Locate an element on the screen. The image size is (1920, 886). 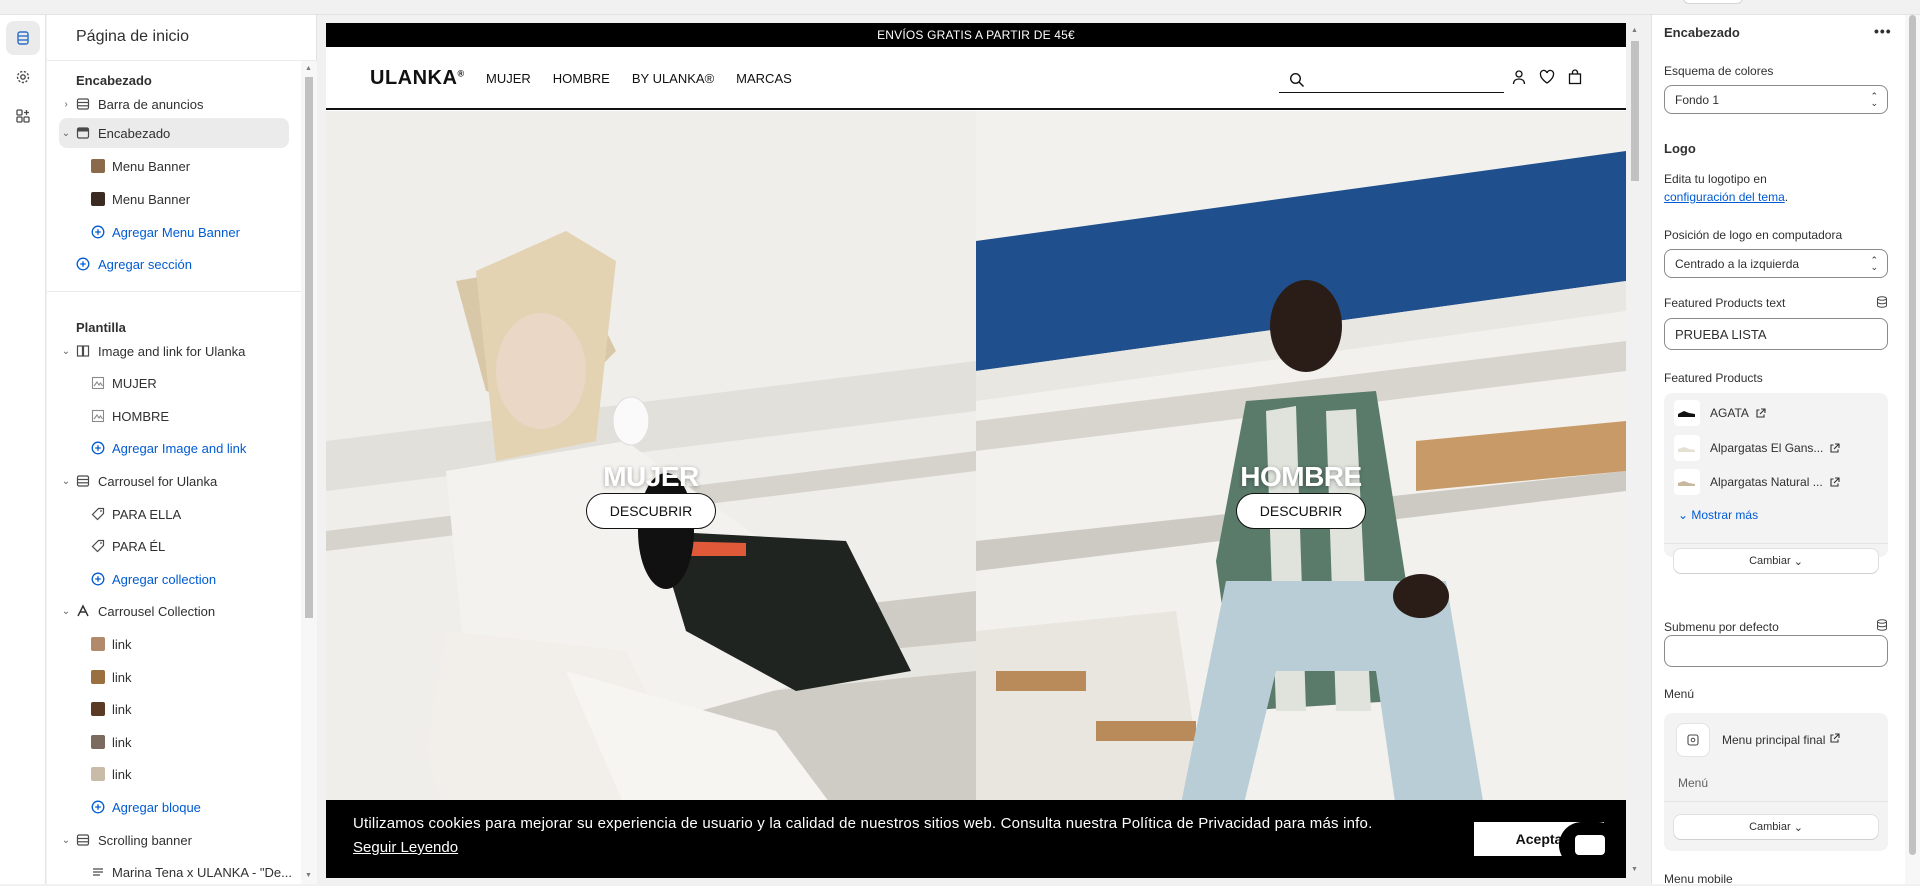
add-block-button: Agregar bloque is located at coordinates (174, 807).